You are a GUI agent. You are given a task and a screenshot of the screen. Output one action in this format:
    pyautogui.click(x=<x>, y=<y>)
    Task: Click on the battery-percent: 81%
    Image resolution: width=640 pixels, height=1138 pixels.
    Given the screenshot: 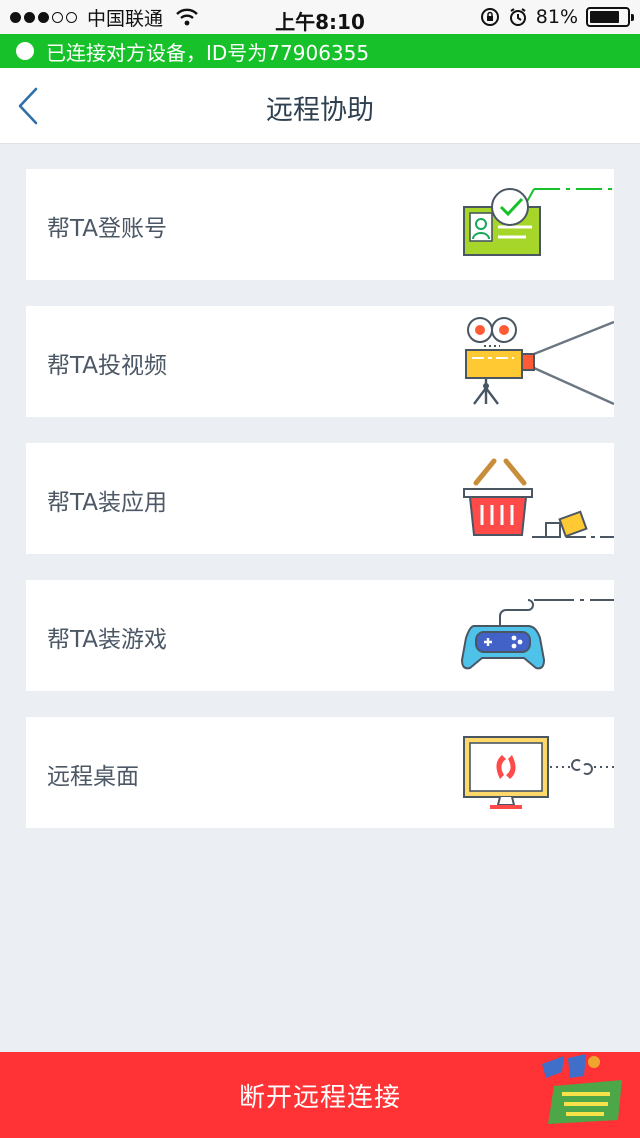 What is the action you would take?
    pyautogui.click(x=556, y=17)
    